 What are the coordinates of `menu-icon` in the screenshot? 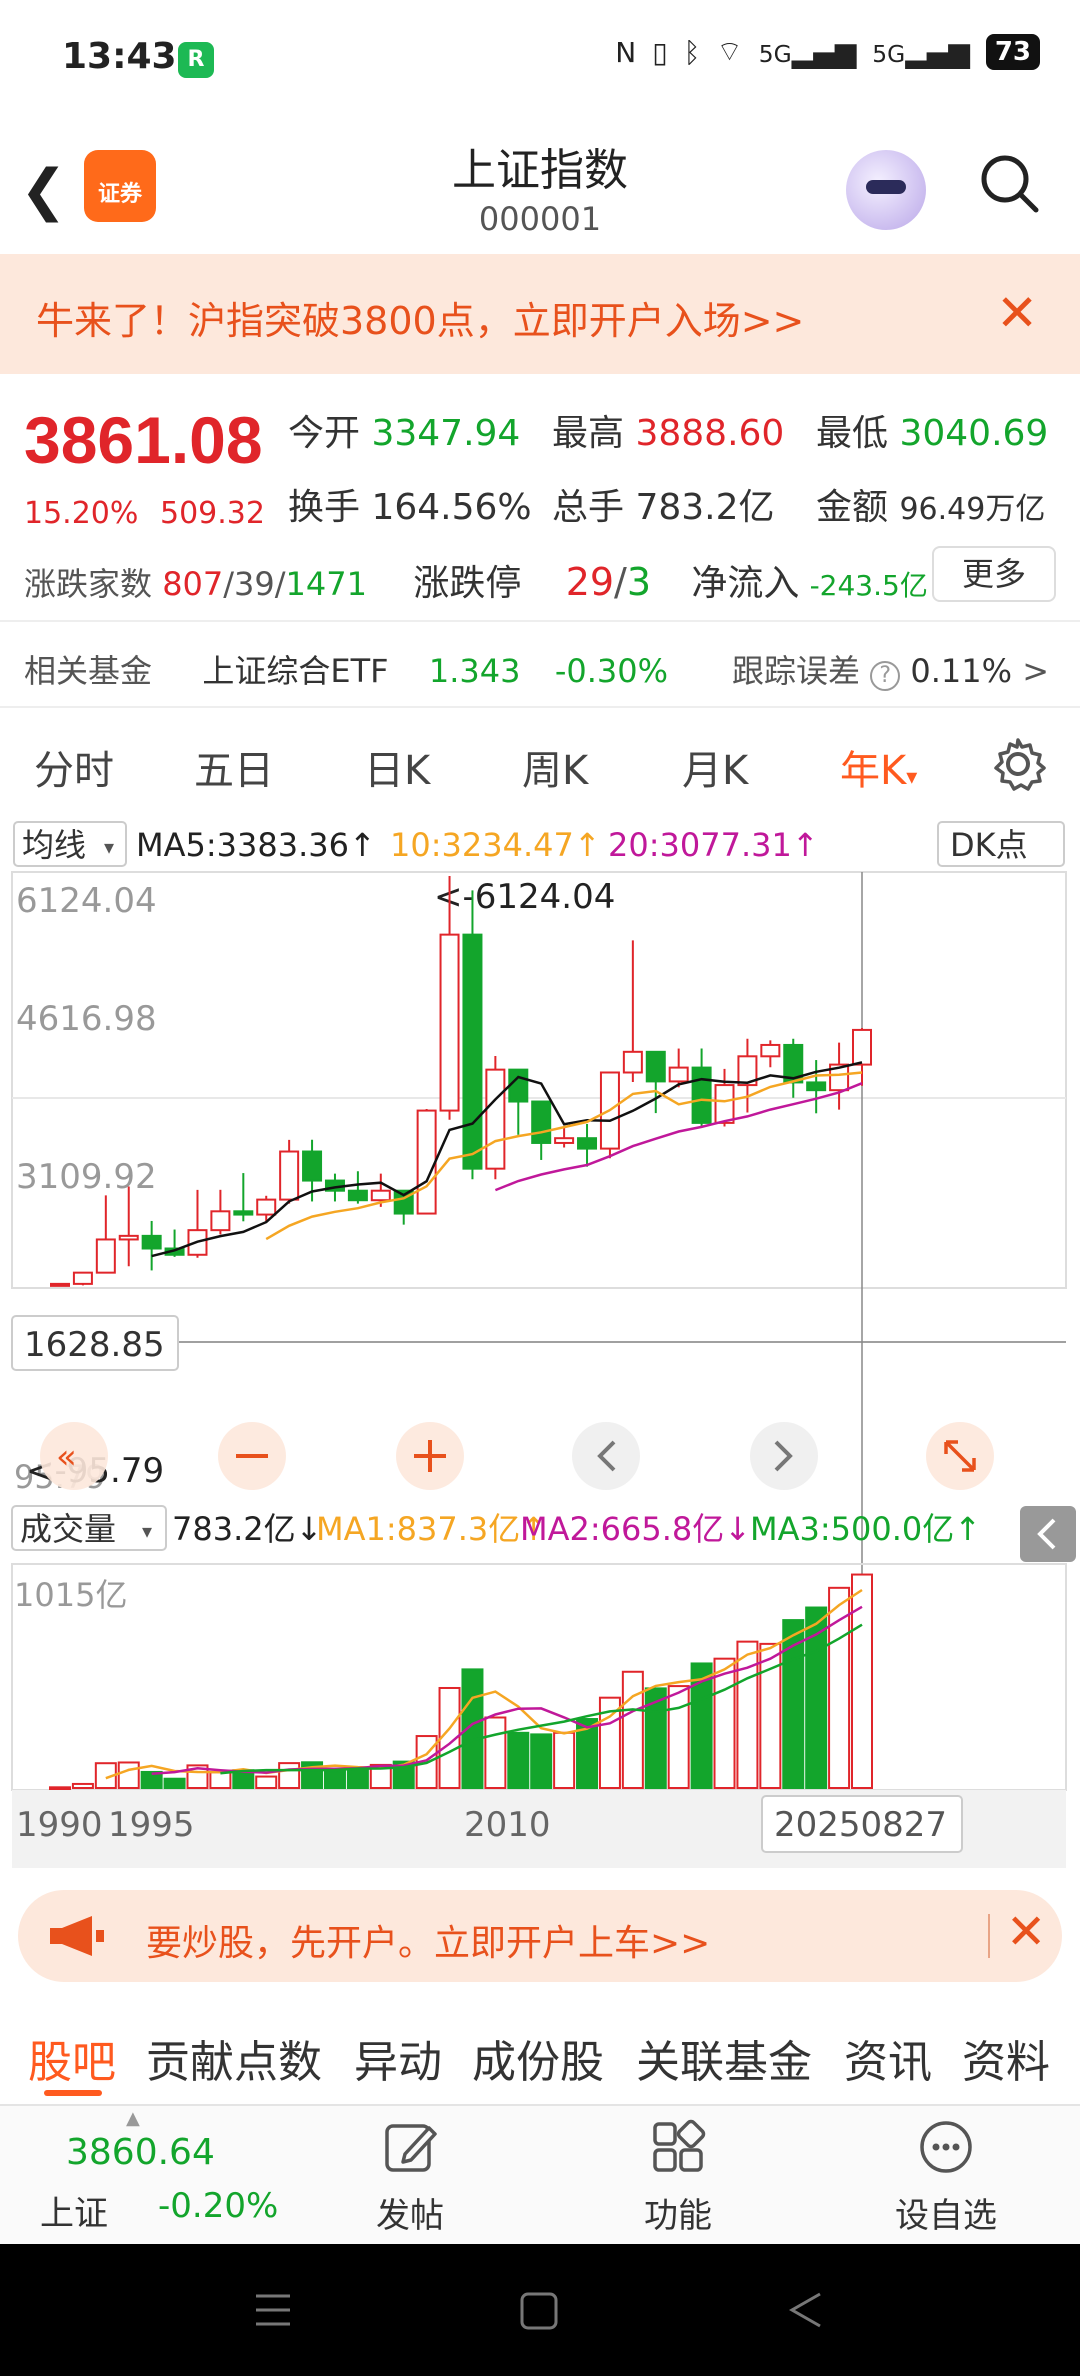 It's located at (273, 2310).